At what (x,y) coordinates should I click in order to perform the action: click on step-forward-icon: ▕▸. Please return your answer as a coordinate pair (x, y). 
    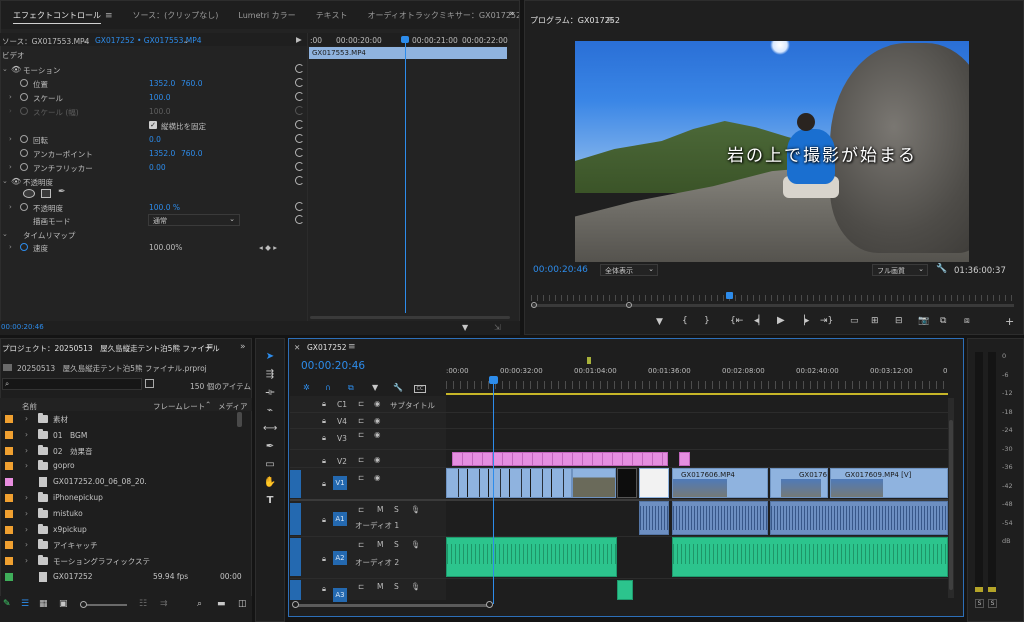
    Looking at the image, I should click on (803, 321).